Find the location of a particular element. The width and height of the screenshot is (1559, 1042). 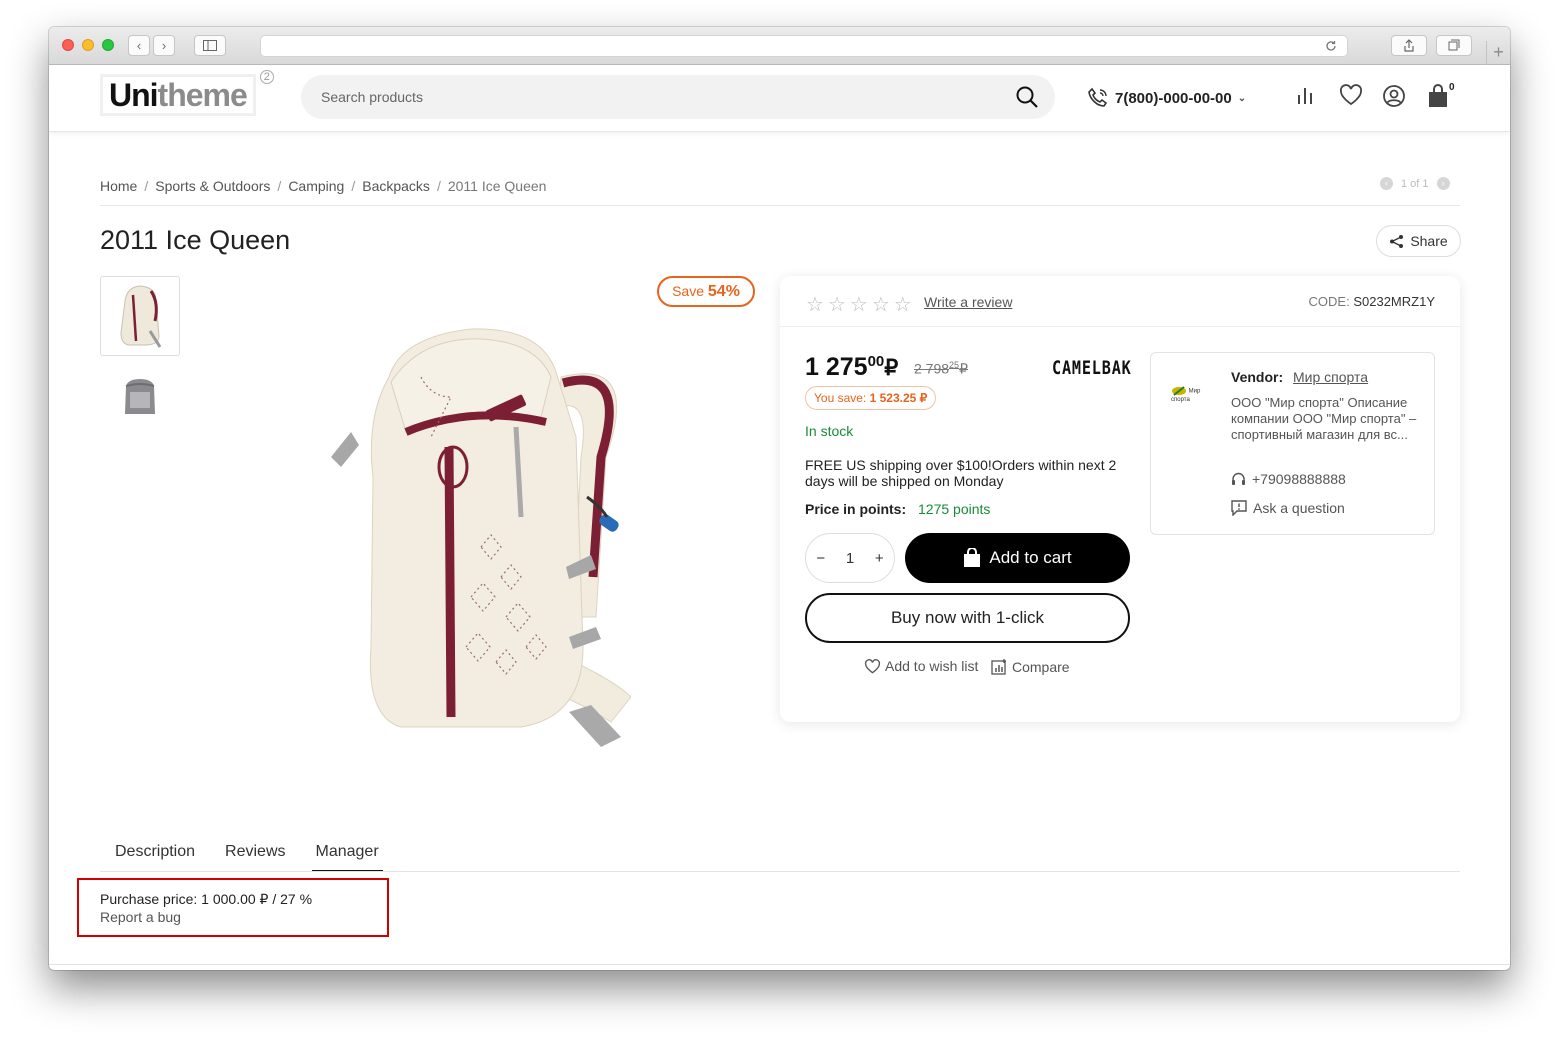

search-icon is located at coordinates (1027, 97).